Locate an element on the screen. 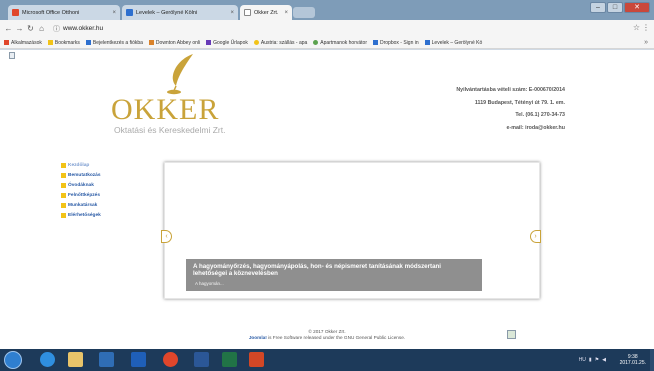 This screenshot has width=654, height=371. dropbox-icon is located at coordinates (375, 42).